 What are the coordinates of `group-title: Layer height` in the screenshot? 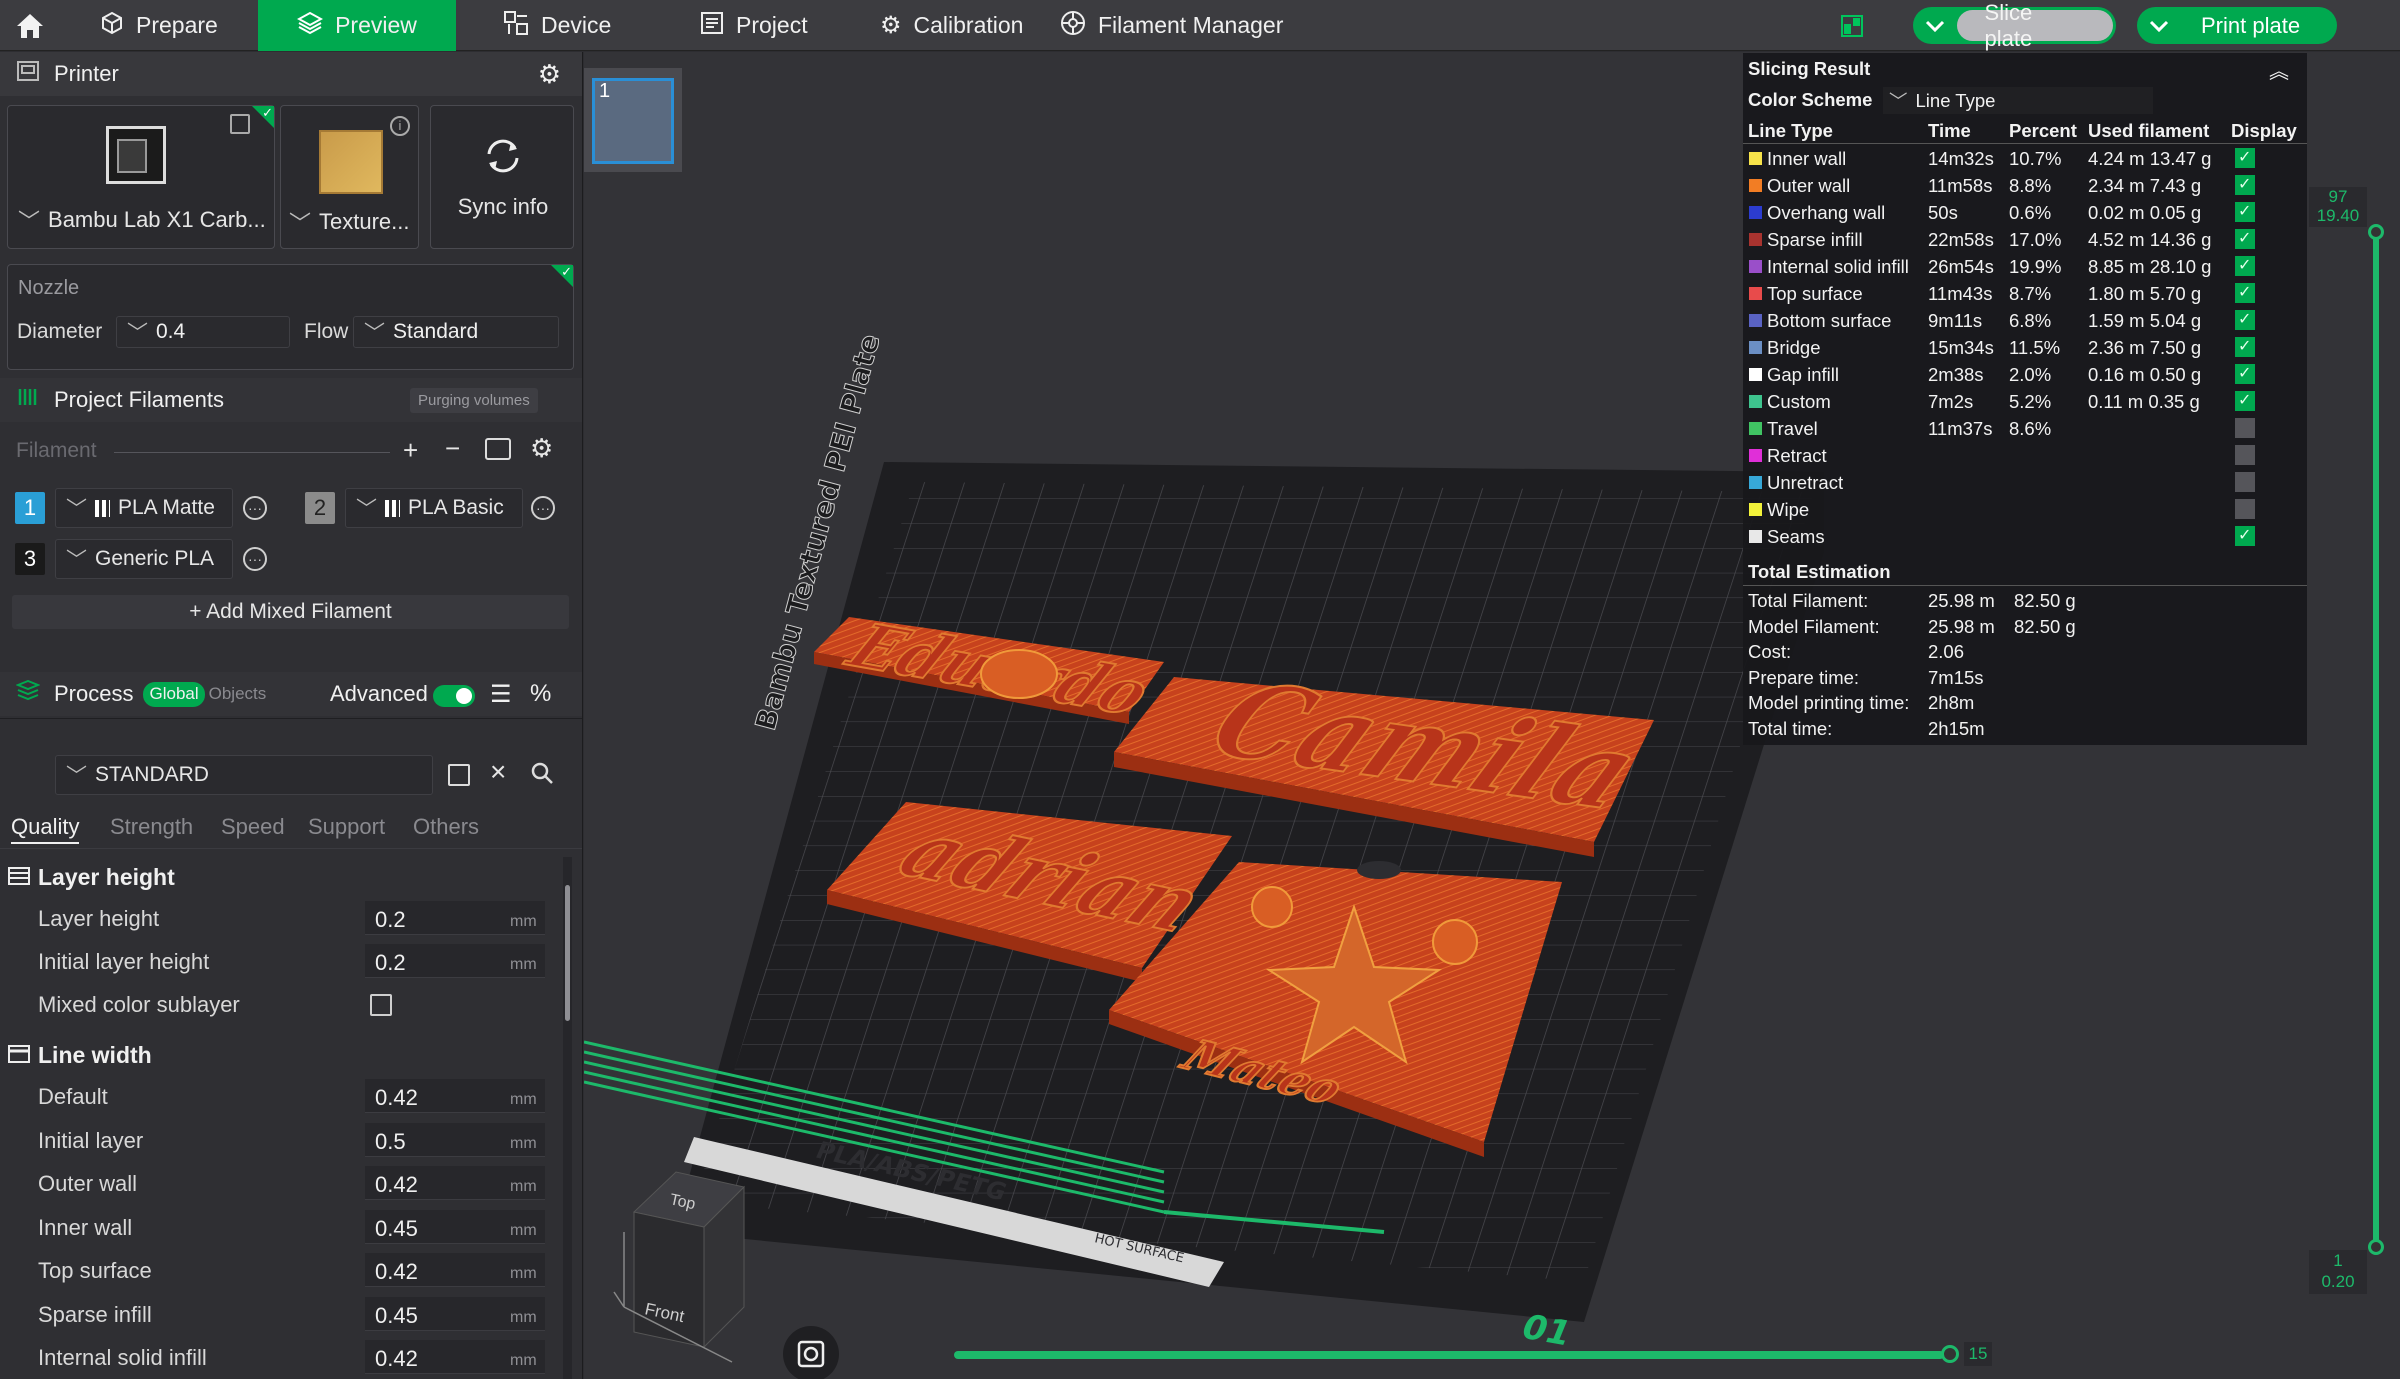 It's located at (106, 877).